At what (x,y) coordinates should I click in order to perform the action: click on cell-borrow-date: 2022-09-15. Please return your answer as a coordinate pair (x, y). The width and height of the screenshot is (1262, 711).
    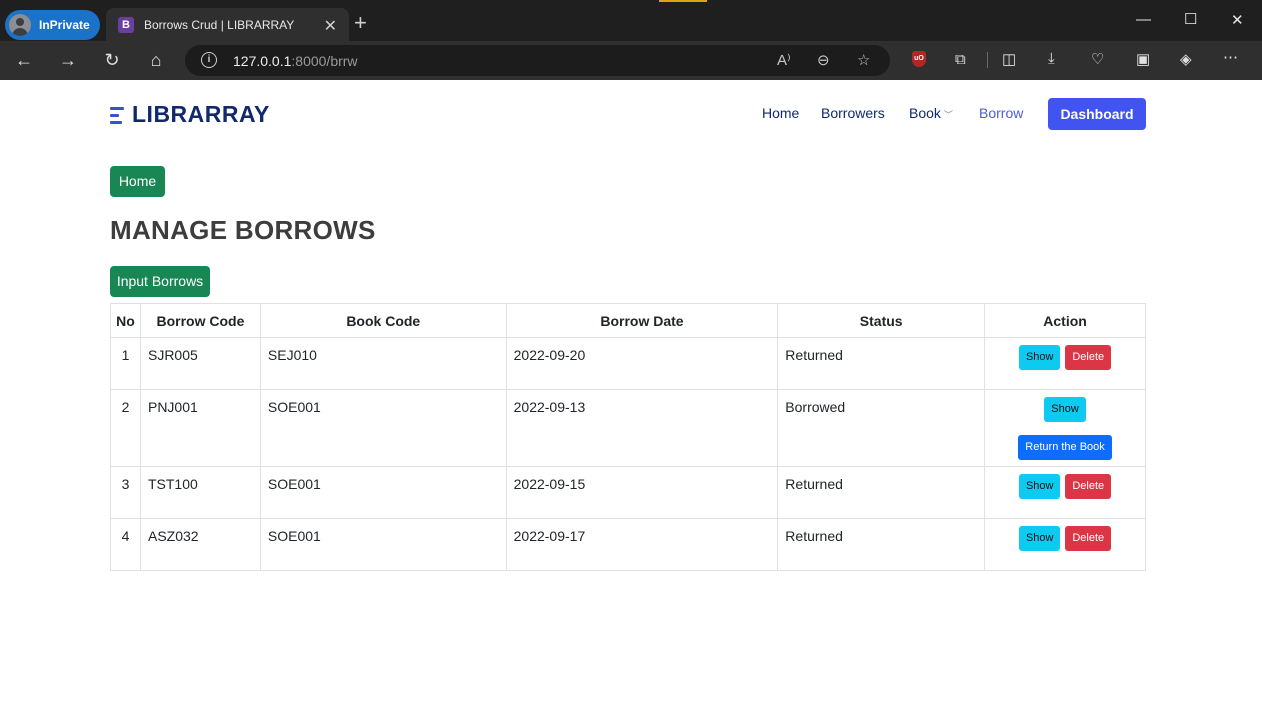
    Looking at the image, I should click on (642, 492).